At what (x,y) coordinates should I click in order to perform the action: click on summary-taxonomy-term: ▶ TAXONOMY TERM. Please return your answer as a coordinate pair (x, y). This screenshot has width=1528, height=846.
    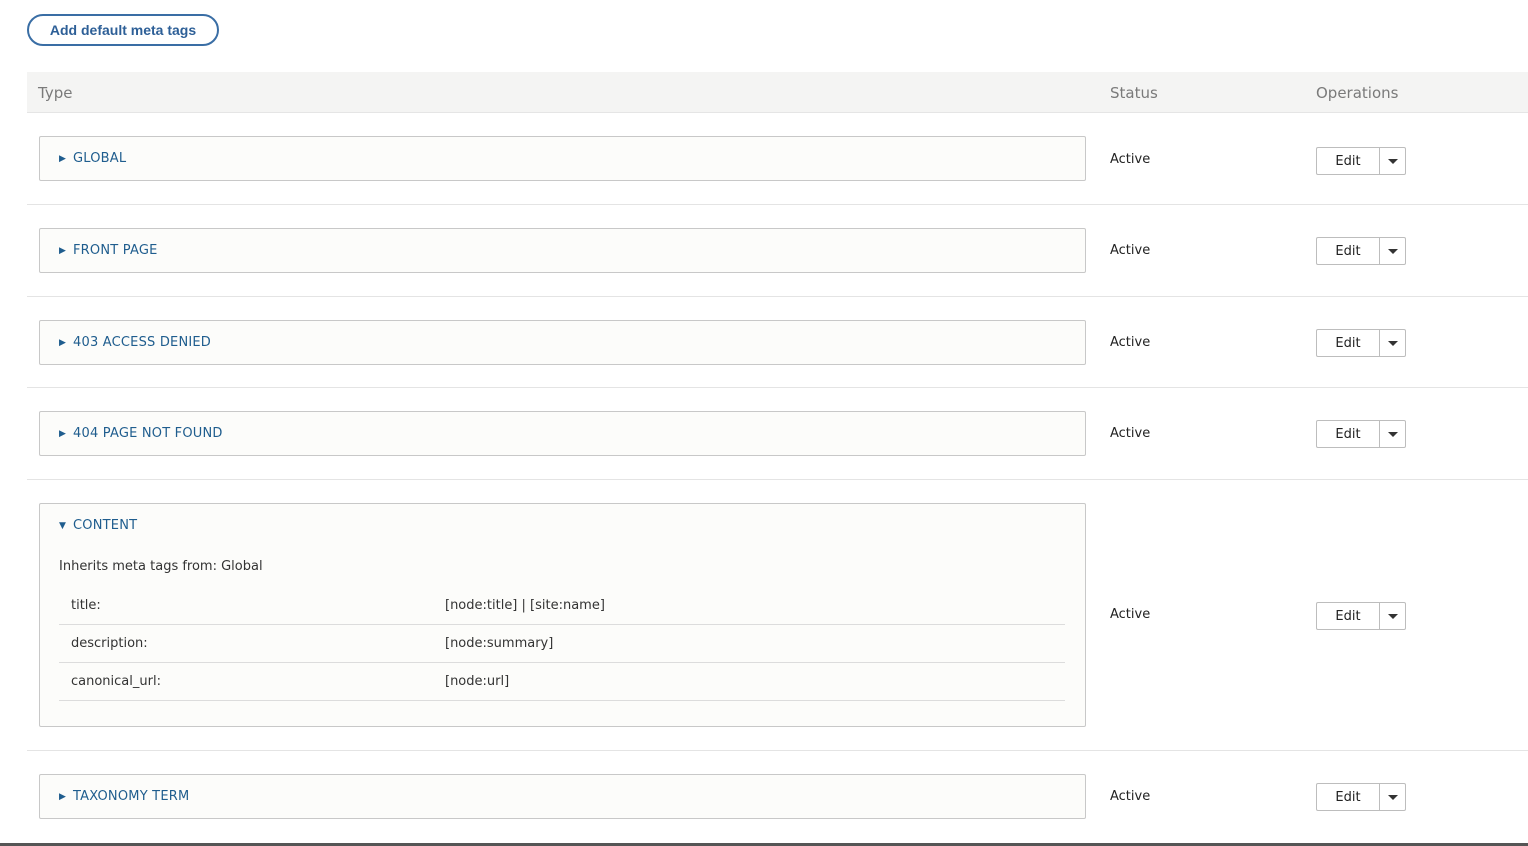
    Looking at the image, I should click on (562, 796).